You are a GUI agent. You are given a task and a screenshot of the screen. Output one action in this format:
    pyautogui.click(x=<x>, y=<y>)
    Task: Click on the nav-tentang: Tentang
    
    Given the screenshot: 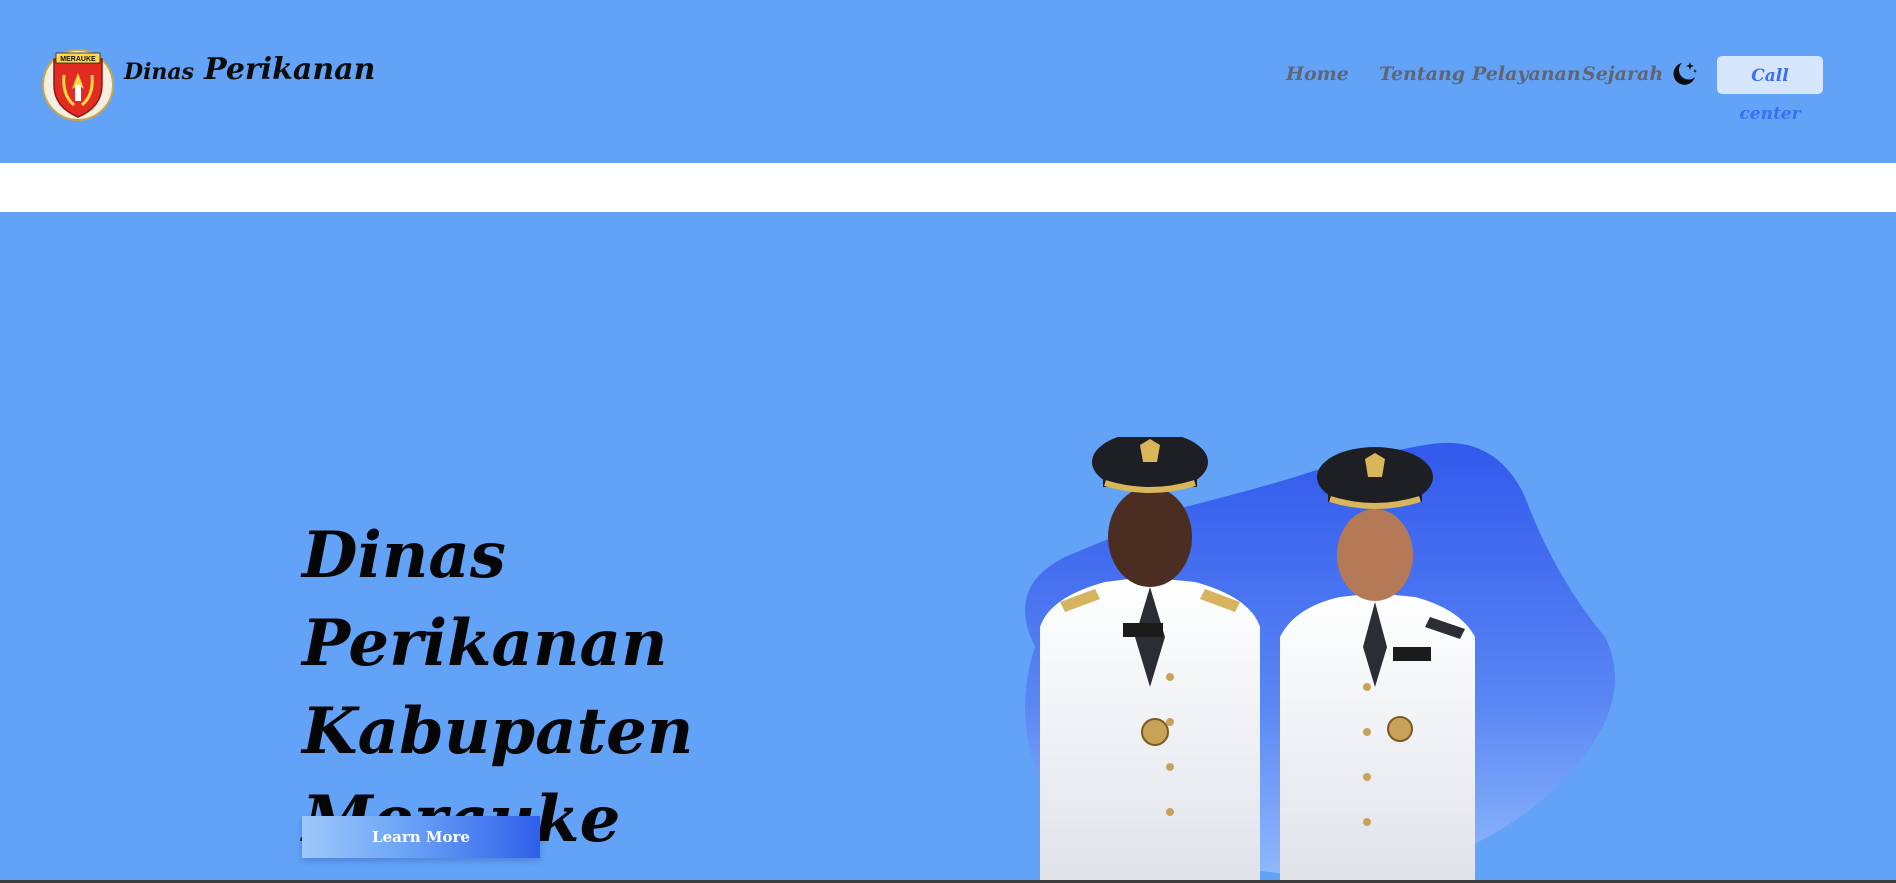 What is the action you would take?
    pyautogui.click(x=1422, y=74)
    